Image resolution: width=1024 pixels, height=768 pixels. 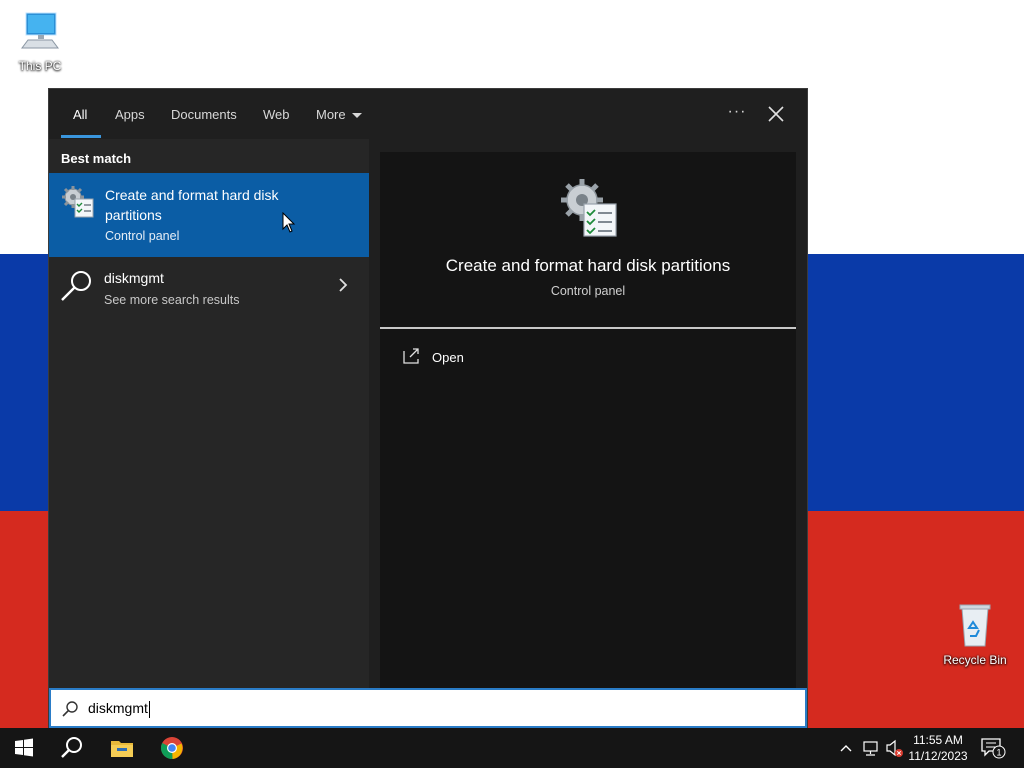 I want to click on chrome-icon, so click(x=171, y=748).